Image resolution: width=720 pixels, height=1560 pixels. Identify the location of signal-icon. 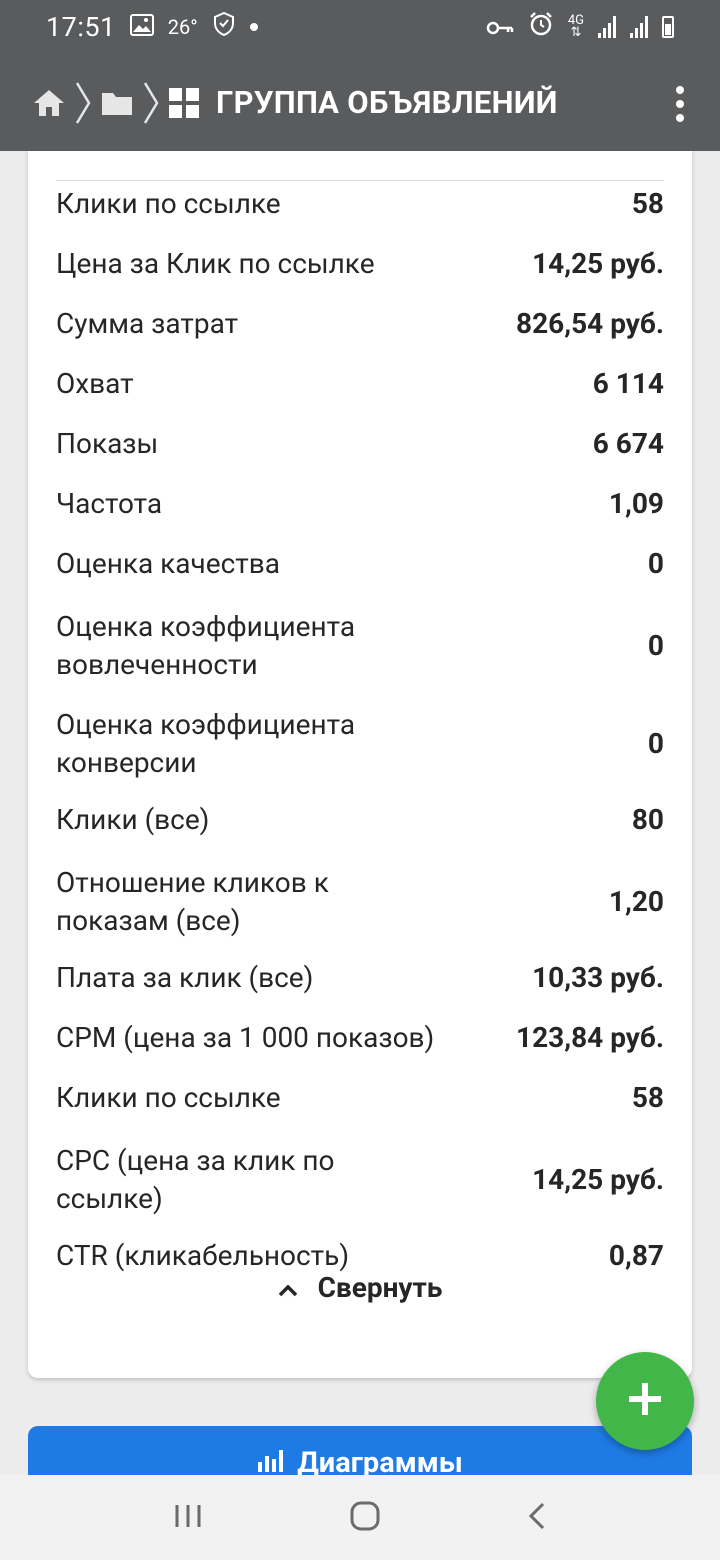
(607, 27).